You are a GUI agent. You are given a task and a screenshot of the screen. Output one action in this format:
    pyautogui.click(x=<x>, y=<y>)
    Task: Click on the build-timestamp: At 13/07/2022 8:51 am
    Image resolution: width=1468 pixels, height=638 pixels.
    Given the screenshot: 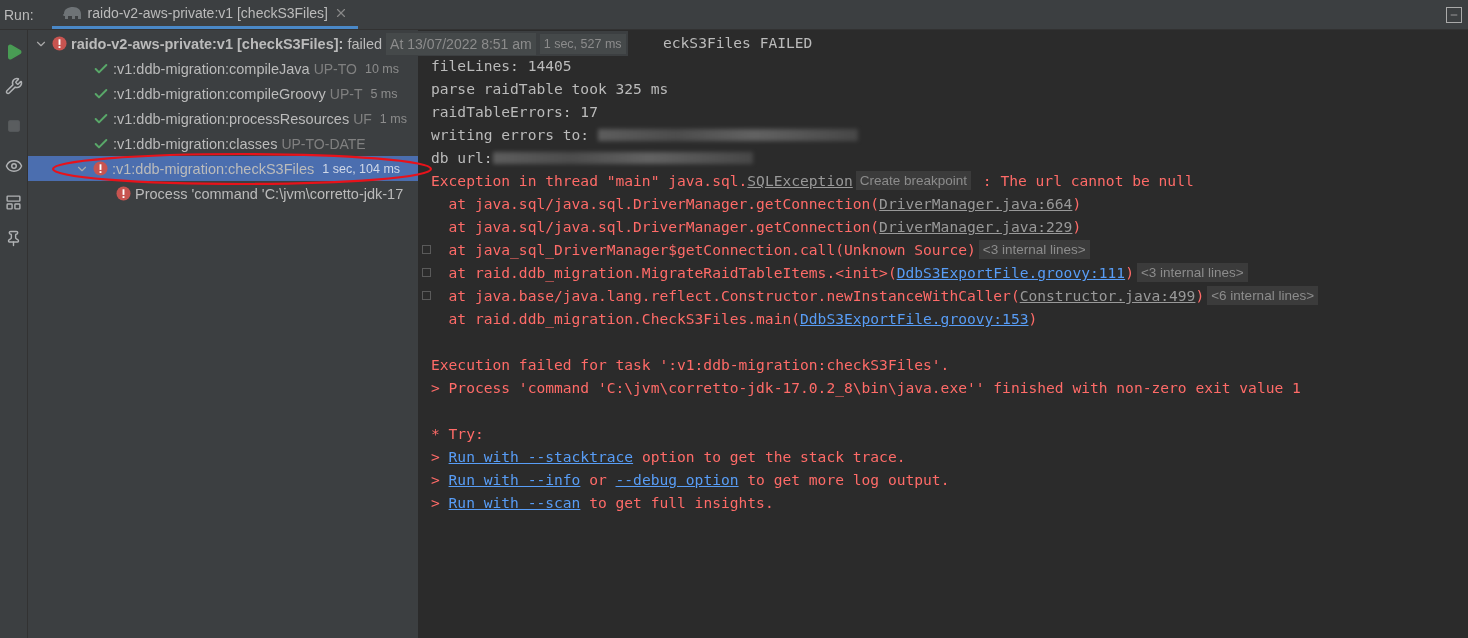 What is the action you would take?
    pyautogui.click(x=461, y=43)
    